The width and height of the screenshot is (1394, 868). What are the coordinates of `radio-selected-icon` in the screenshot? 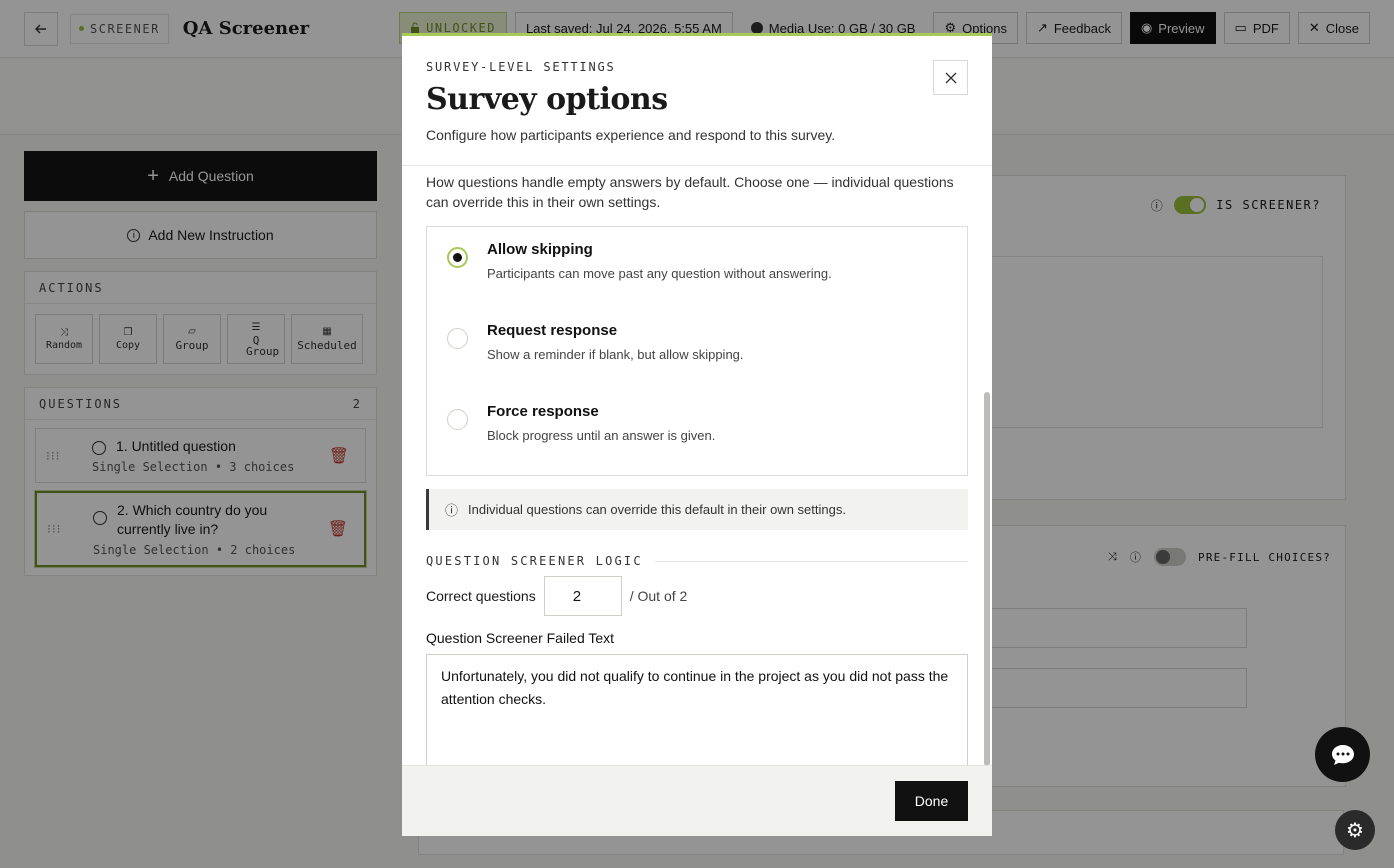 It's located at (457, 257).